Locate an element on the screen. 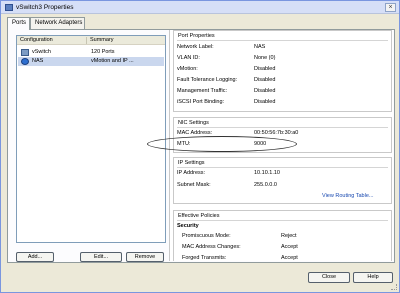 This screenshot has height=293, width=400. subnet-mask-value: 255.0.0.0 is located at coordinates (265, 185).